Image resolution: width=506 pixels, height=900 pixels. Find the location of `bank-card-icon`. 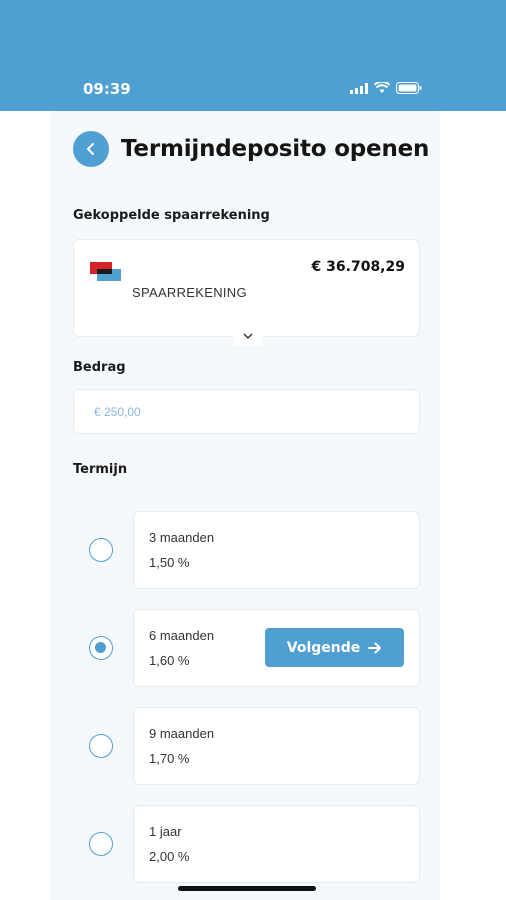

bank-card-icon is located at coordinates (105, 271).